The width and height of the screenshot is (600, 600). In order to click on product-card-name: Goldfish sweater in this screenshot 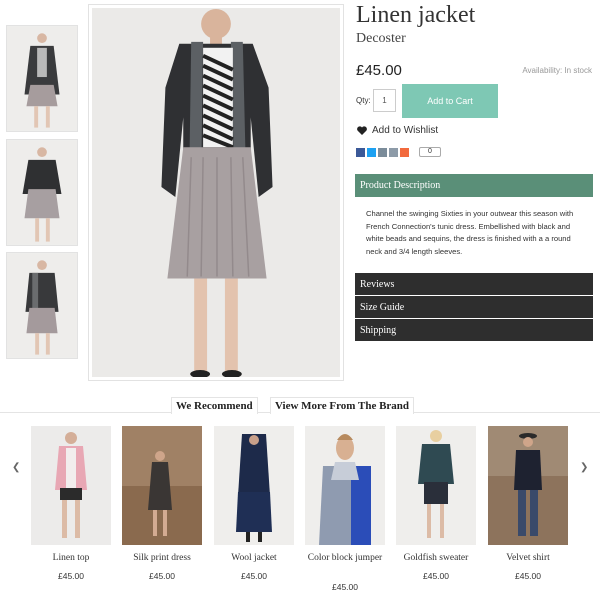, I will do `click(436, 558)`.